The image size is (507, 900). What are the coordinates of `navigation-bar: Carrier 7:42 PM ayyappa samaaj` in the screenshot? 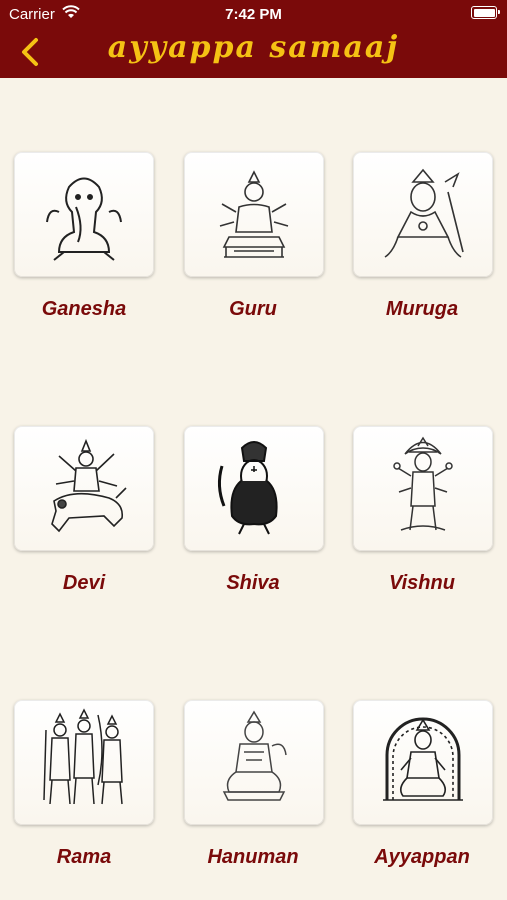 It's located at (253, 39).